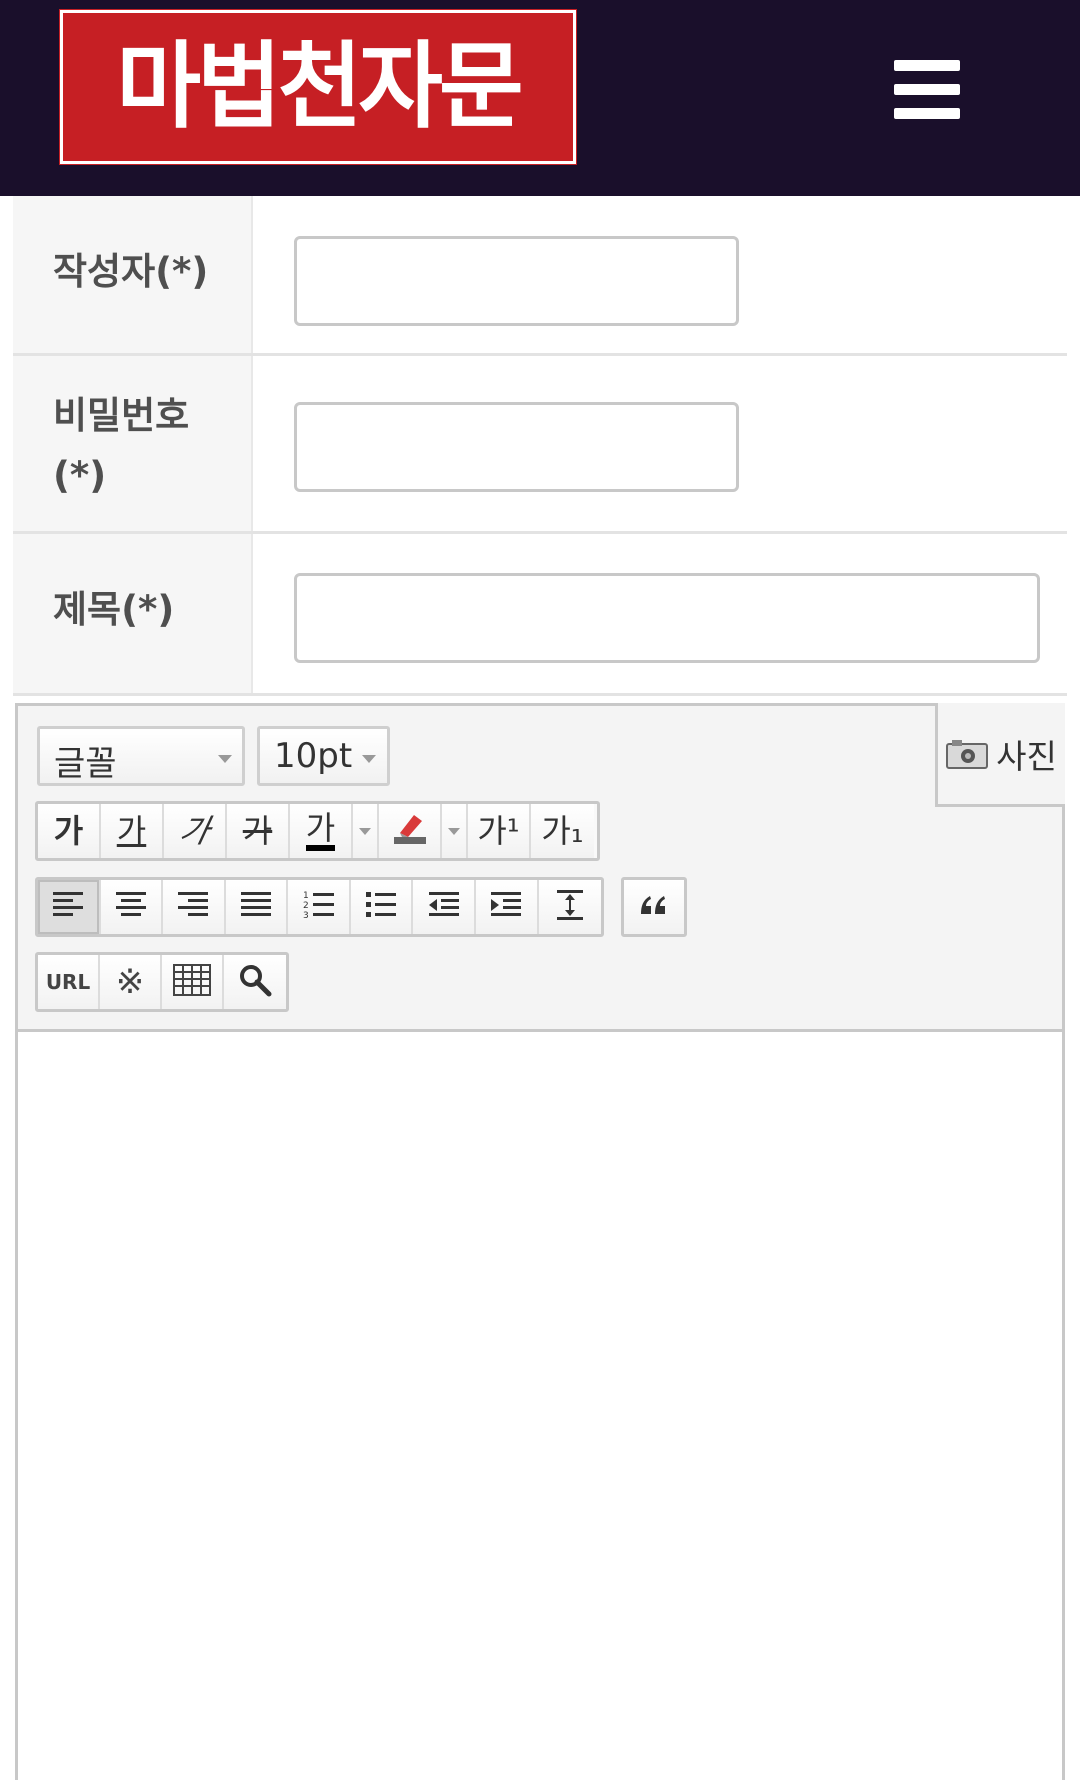 The image size is (1080, 1780). I want to click on hamburger-menu-icon, so click(927, 89).